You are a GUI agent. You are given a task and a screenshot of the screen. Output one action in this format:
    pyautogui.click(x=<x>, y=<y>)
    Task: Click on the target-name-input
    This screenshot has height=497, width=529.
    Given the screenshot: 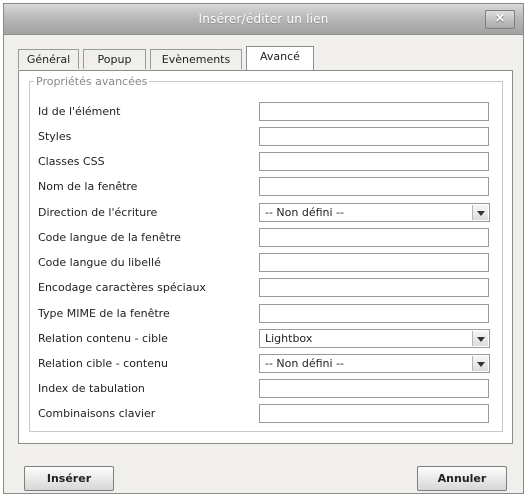 What is the action you would take?
    pyautogui.click(x=374, y=186)
    